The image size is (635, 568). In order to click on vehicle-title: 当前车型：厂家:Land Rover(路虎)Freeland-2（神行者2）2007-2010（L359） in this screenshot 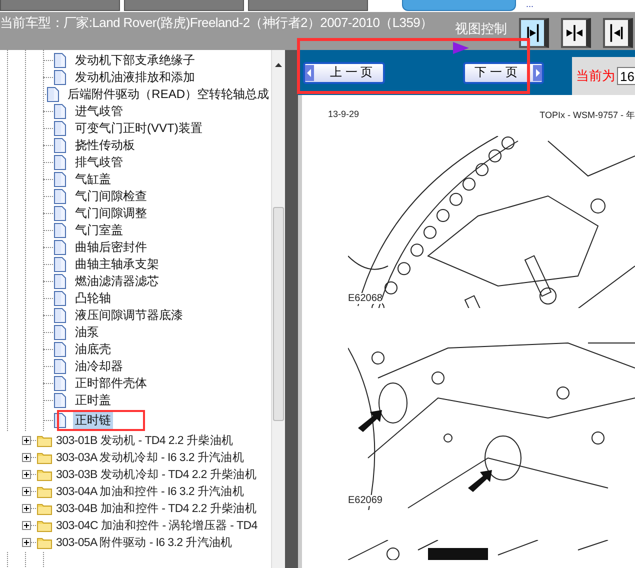, I will do `click(216, 23)`.